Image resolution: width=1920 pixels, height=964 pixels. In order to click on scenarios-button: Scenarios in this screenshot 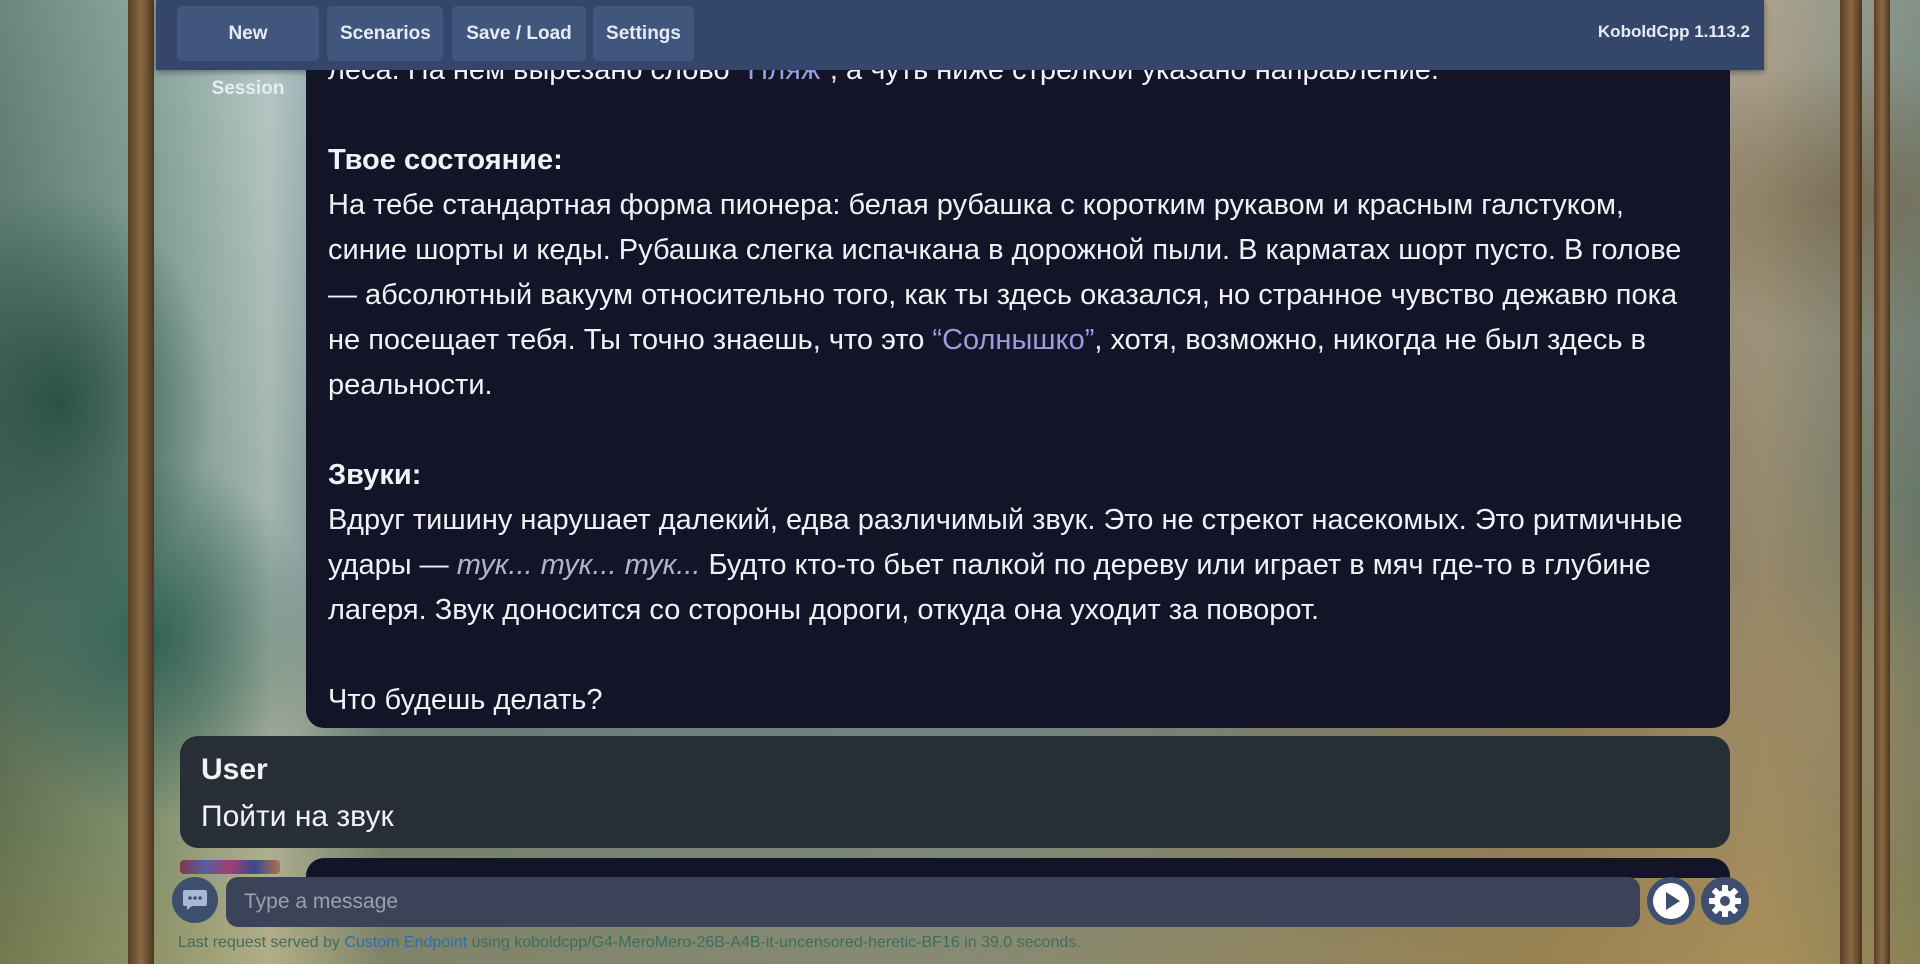, I will do `click(385, 33)`.